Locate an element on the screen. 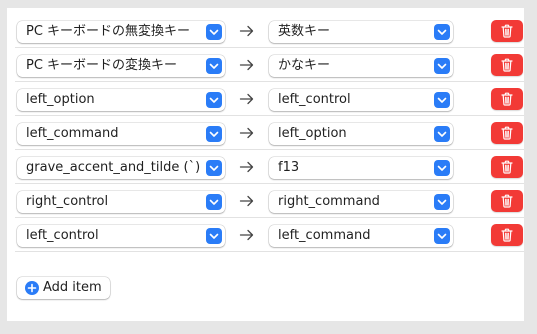  mapping-row: PC キーボードの無変換キー 英数キー is located at coordinates (269, 31).